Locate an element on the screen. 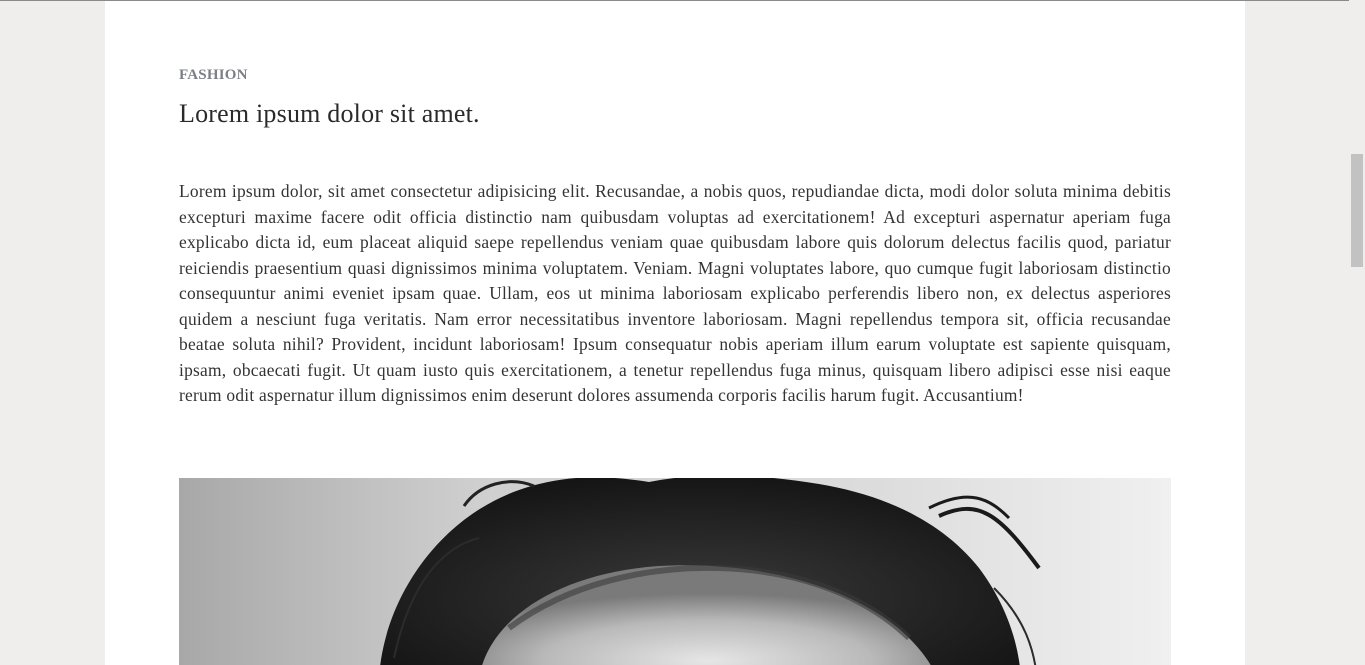 The image size is (1365, 665). scrollbar-thumb is located at coordinates (1357, 210).